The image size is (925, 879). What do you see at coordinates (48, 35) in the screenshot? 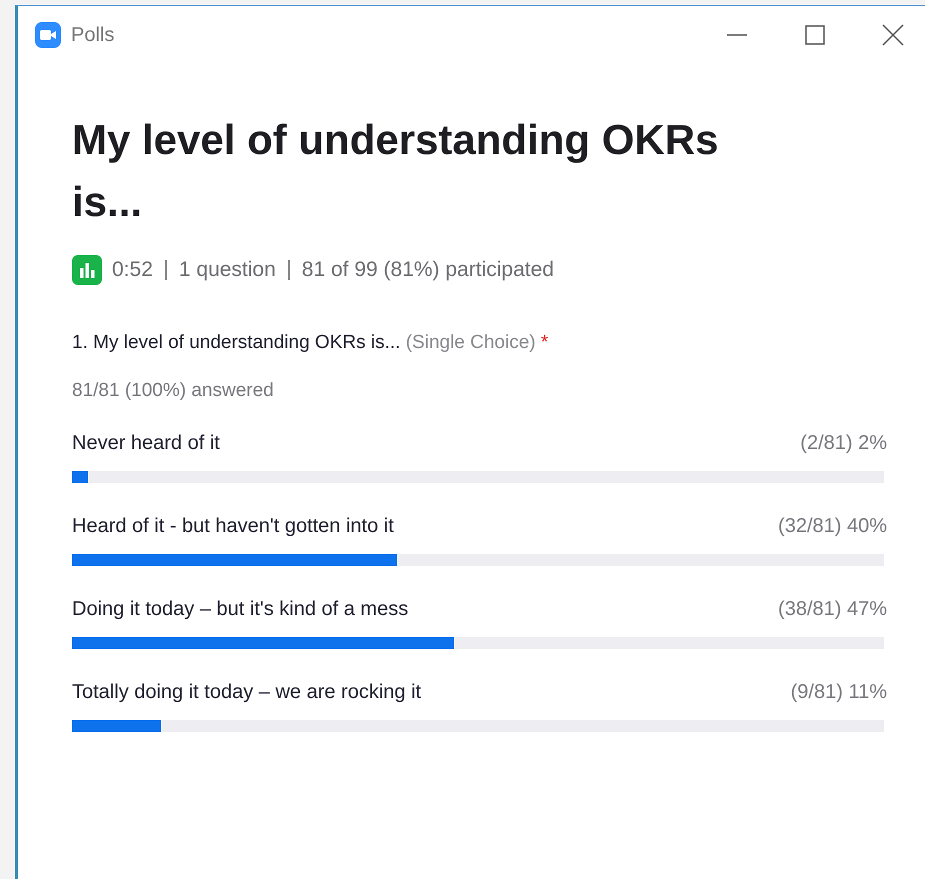
I see `video-camera-icon` at bounding box center [48, 35].